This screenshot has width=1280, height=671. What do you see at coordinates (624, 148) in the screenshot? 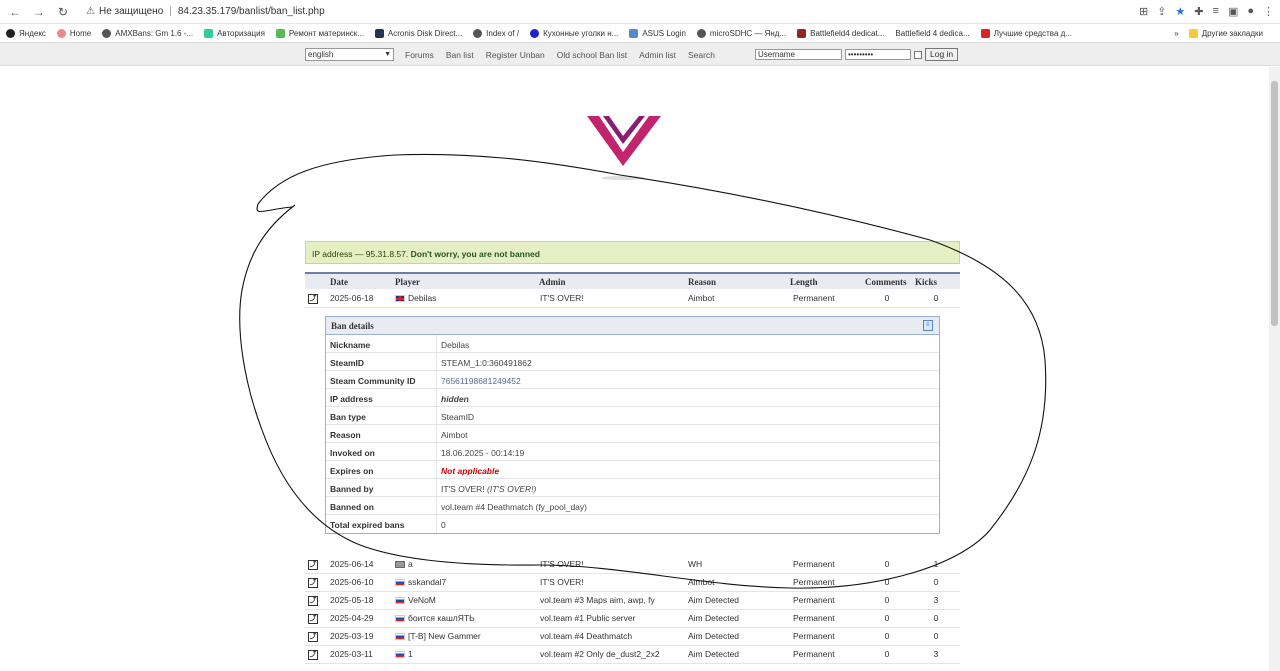
I see `site-logo` at bounding box center [624, 148].